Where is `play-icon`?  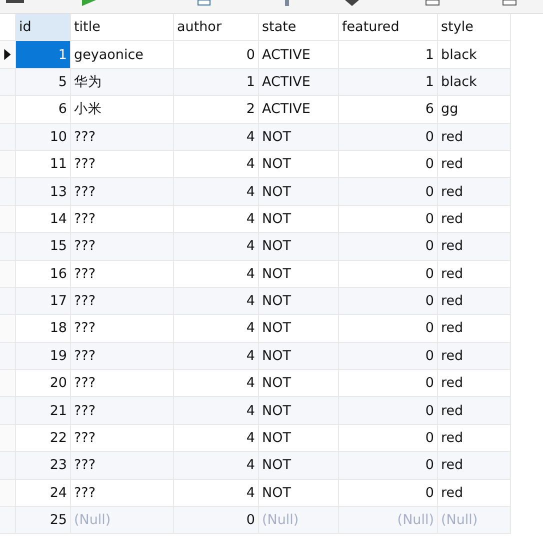 play-icon is located at coordinates (89, 3).